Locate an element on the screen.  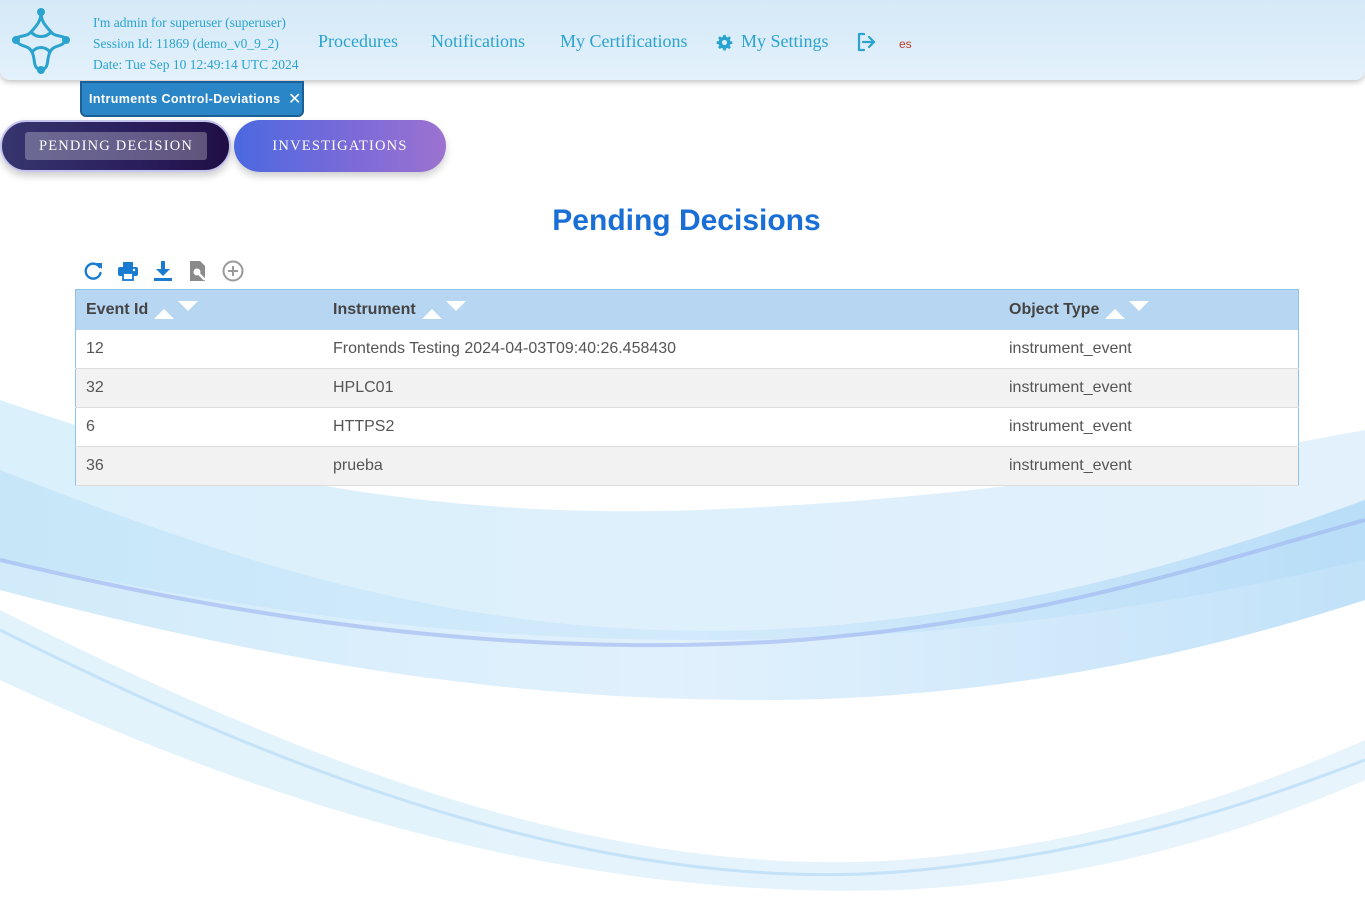
procedure-tab: Intruments Control-Deviations ✕ is located at coordinates (192, 99).